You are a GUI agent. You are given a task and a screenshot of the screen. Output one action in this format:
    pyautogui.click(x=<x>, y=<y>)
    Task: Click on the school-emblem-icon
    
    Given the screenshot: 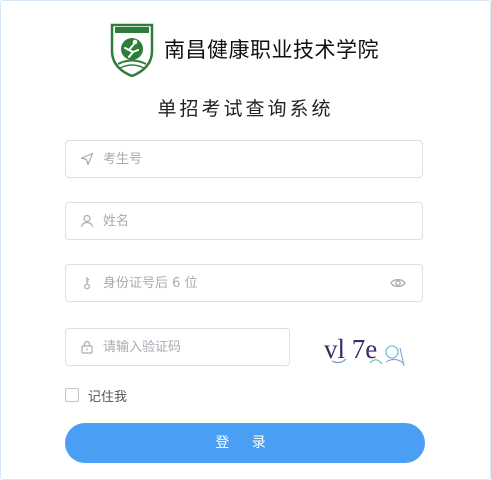 What is the action you would take?
    pyautogui.click(x=132, y=50)
    